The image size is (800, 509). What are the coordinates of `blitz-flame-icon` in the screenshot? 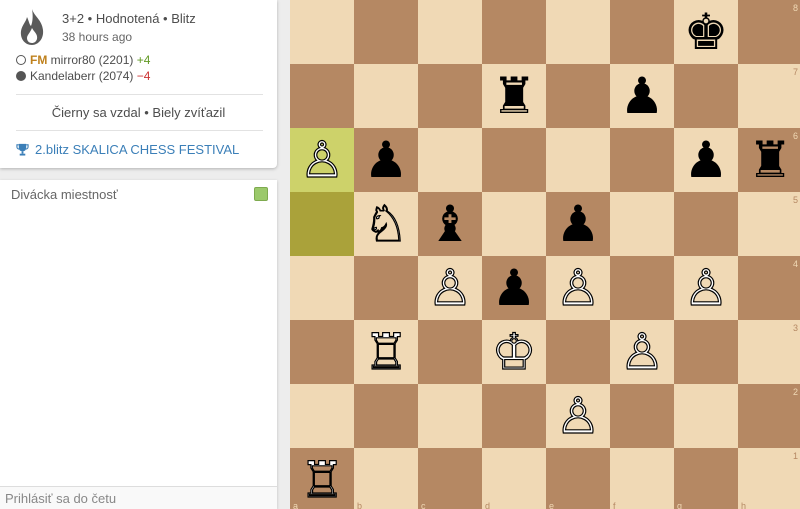 It's located at (32, 27).